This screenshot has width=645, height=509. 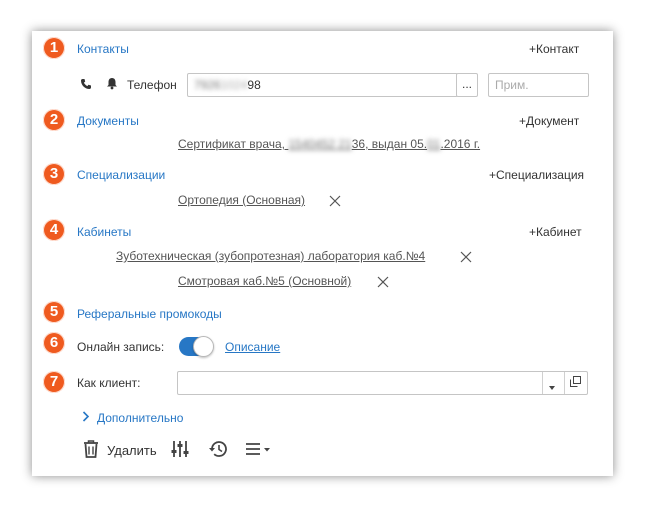 I want to click on specializations-title: Специализации, so click(x=121, y=175).